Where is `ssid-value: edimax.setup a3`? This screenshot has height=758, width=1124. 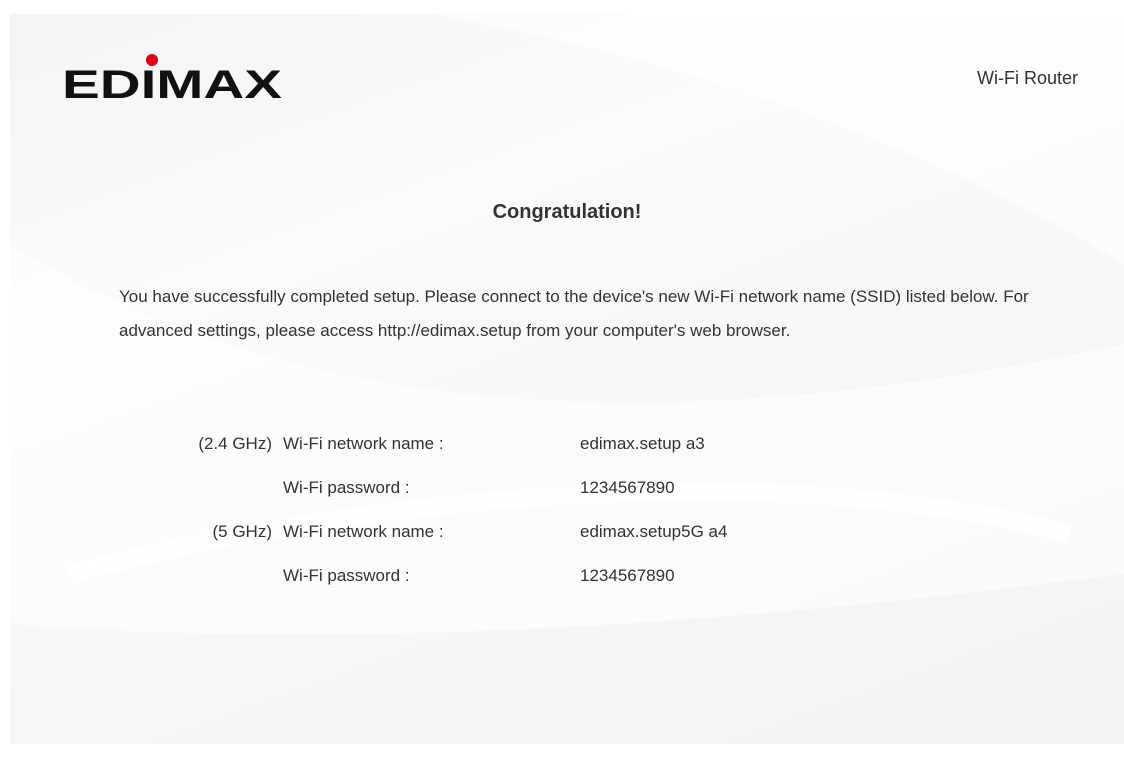 ssid-value: edimax.setup a3 is located at coordinates (642, 443).